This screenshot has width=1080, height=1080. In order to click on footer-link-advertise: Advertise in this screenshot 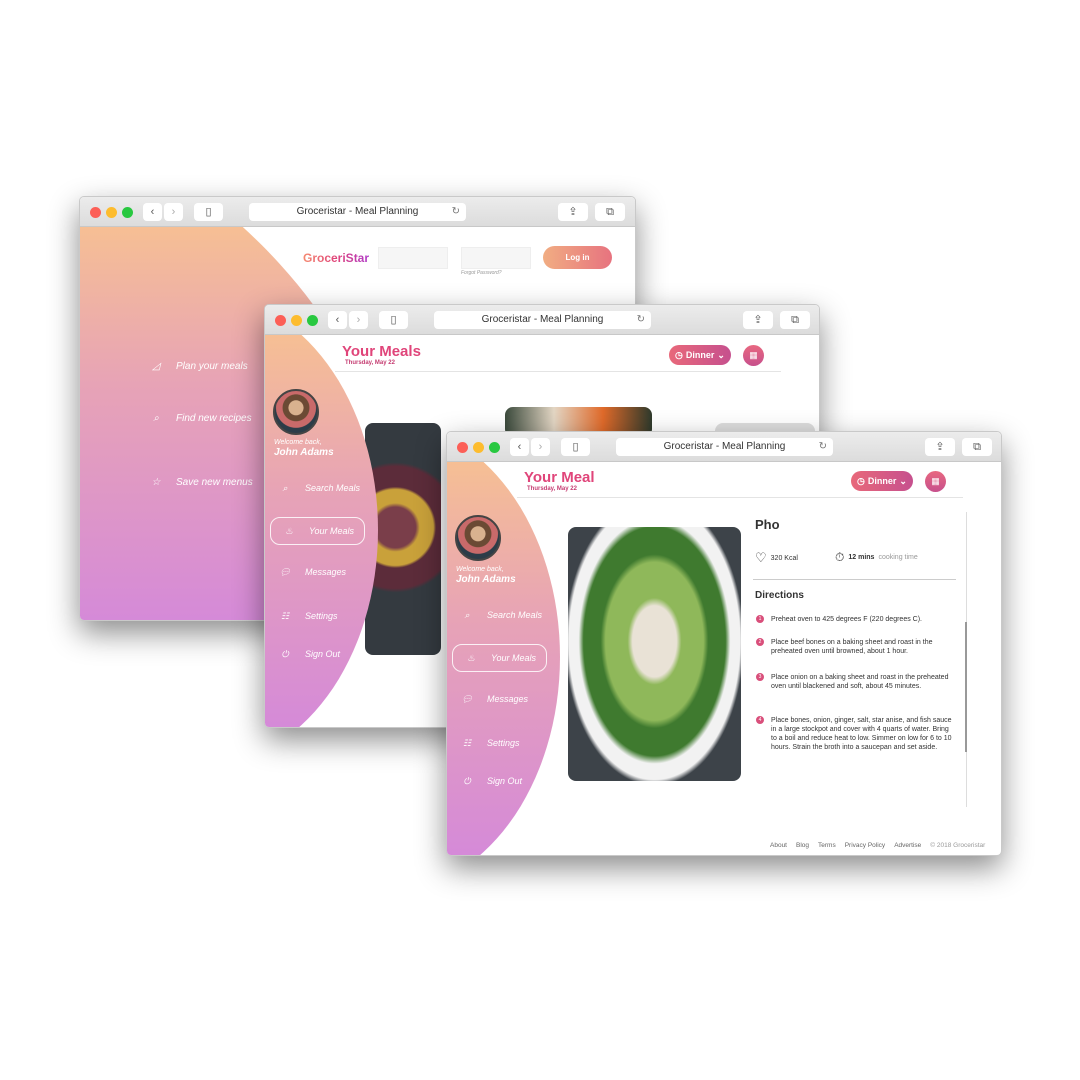, I will do `click(907, 845)`.